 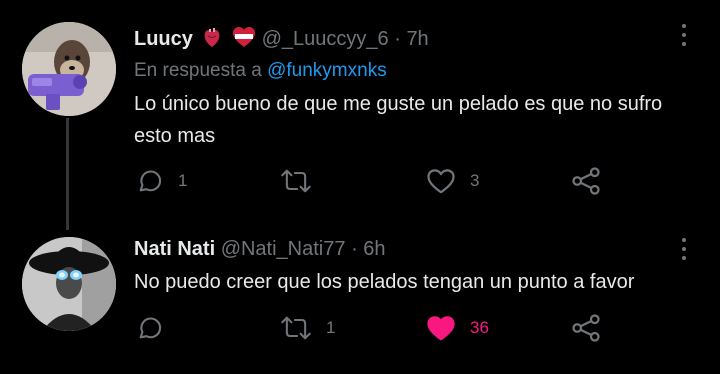 What do you see at coordinates (163, 39) in the screenshot?
I see `display-name: Luucy` at bounding box center [163, 39].